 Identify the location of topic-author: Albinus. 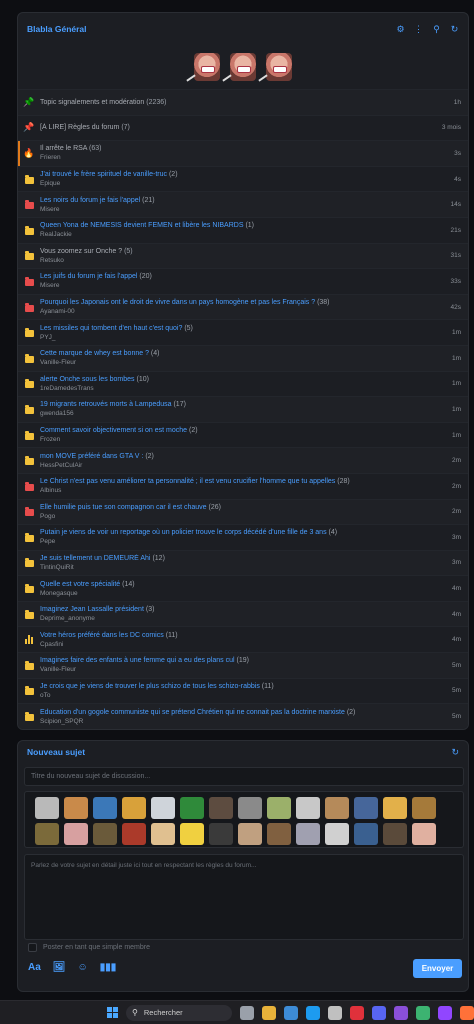
(243, 490).